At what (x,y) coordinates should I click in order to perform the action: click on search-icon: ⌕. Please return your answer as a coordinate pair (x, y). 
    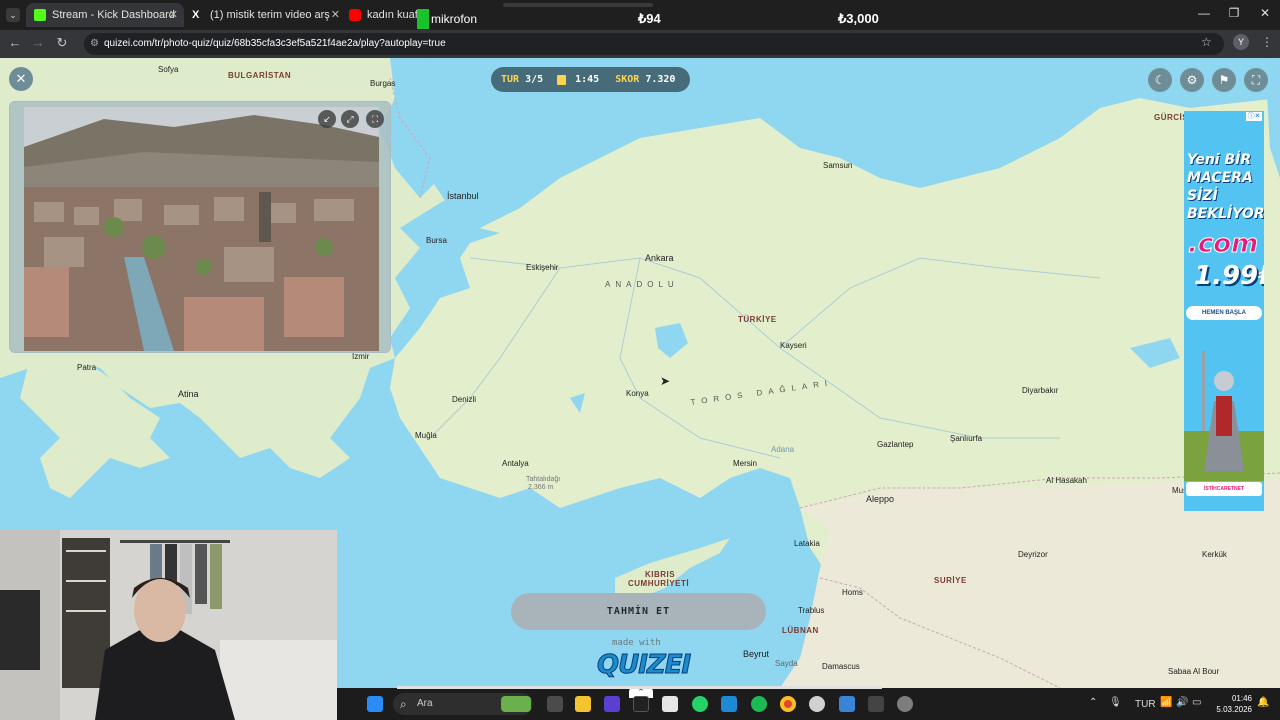
    Looking at the image, I should click on (403, 704).